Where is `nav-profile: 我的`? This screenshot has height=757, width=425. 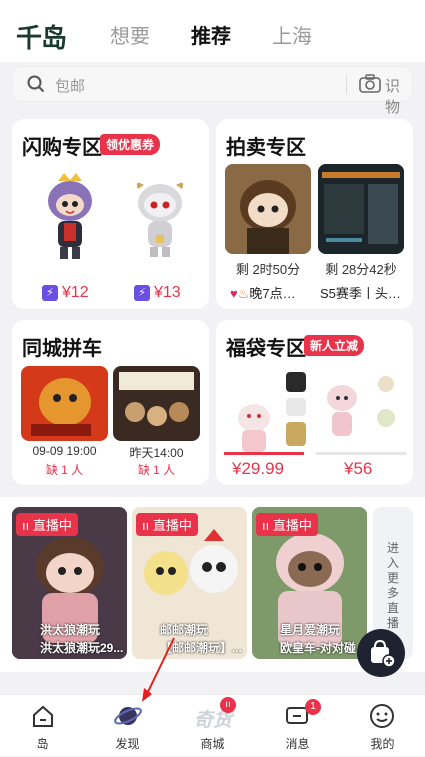
nav-profile: 我的 is located at coordinates (382, 726).